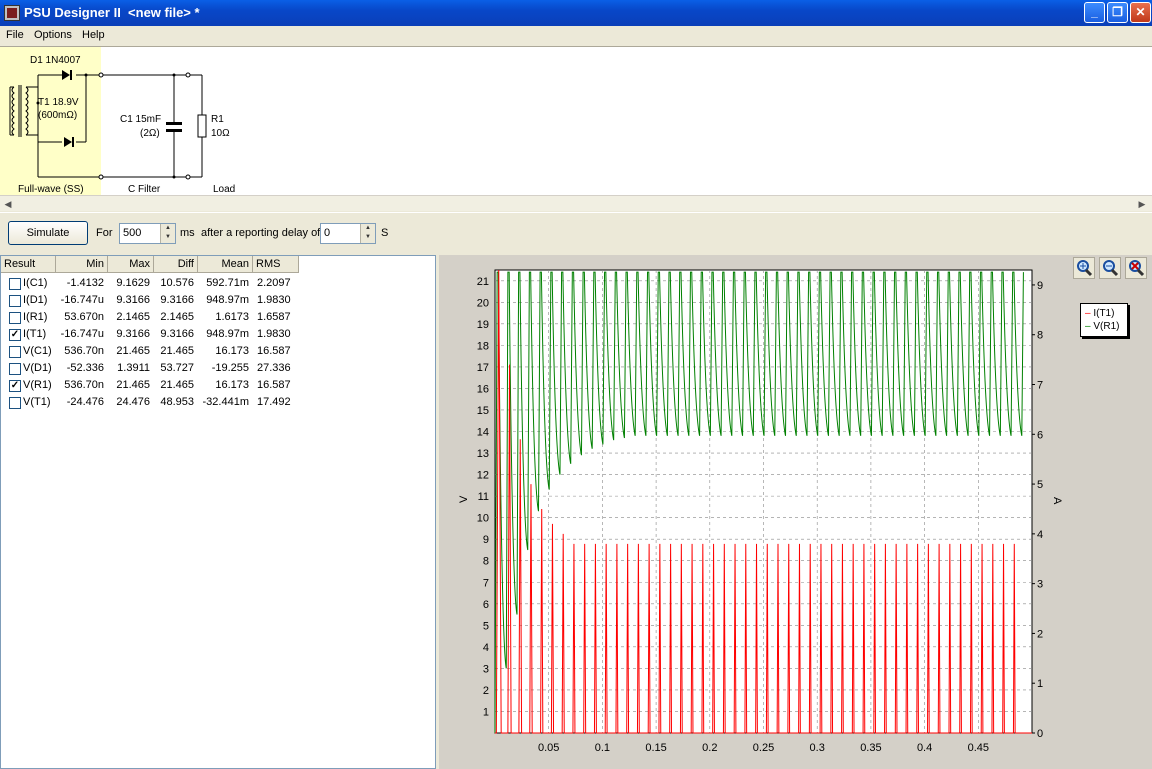 Image resolution: width=1152 pixels, height=769 pixels. I want to click on column-header-min: Min, so click(82, 264).